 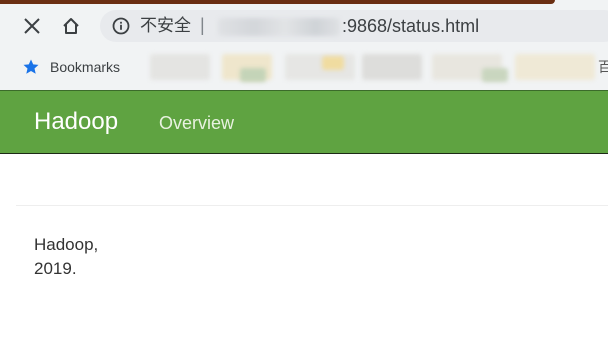 What do you see at coordinates (121, 26) in the screenshot?
I see `info-icon` at bounding box center [121, 26].